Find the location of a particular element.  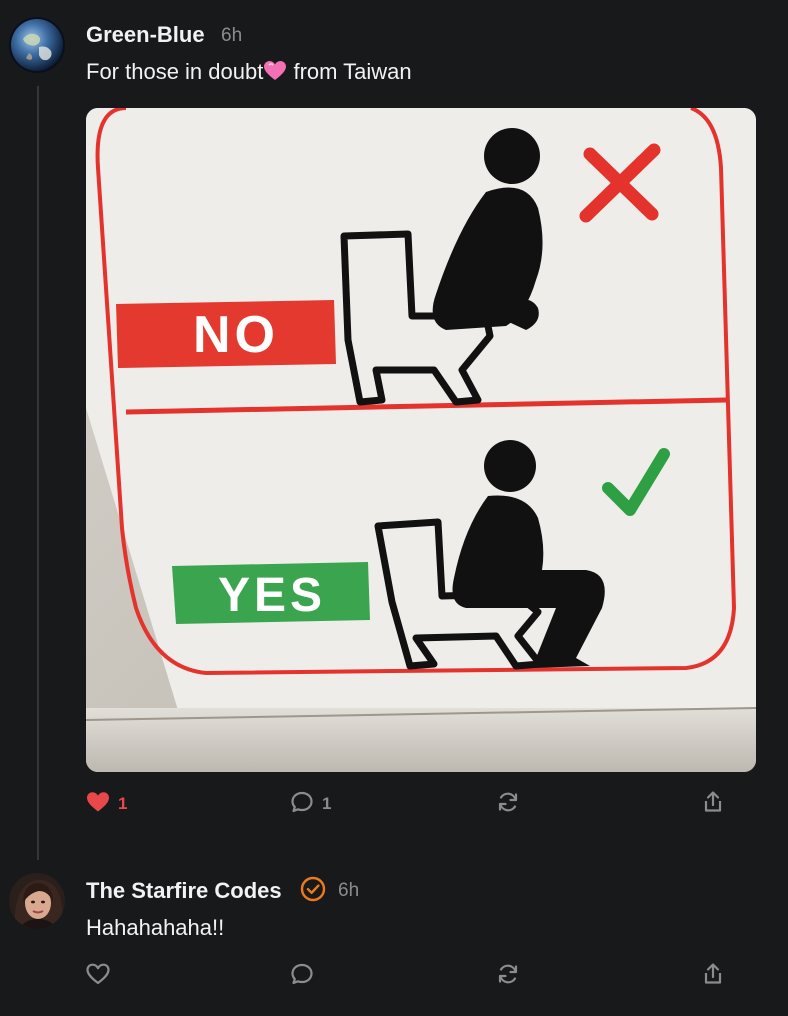

reply-button: 1 is located at coordinates (310, 804).